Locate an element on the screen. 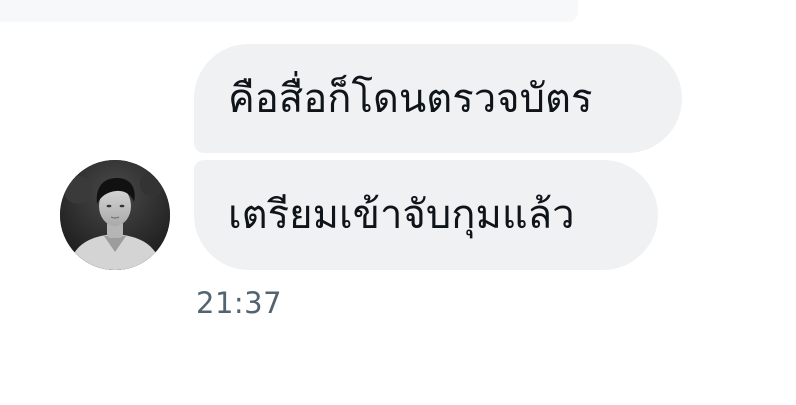 The image size is (796, 405). message-timestamp: 21:37 is located at coordinates (239, 303).